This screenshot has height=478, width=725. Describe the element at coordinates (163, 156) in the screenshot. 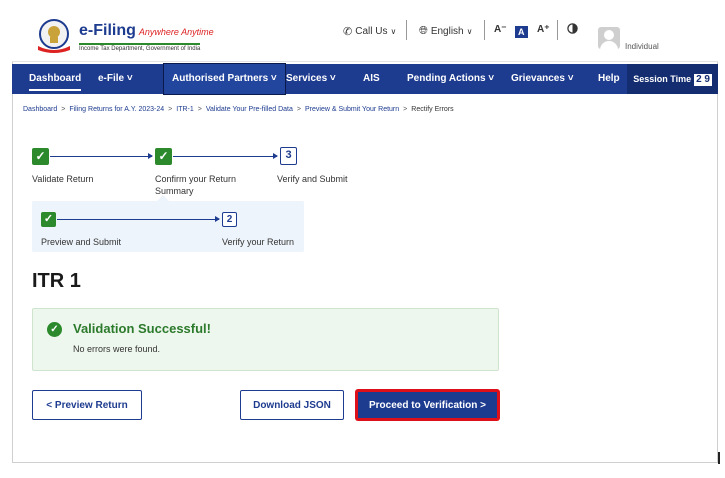

I see `step-2-check-icon: ✓` at that location.